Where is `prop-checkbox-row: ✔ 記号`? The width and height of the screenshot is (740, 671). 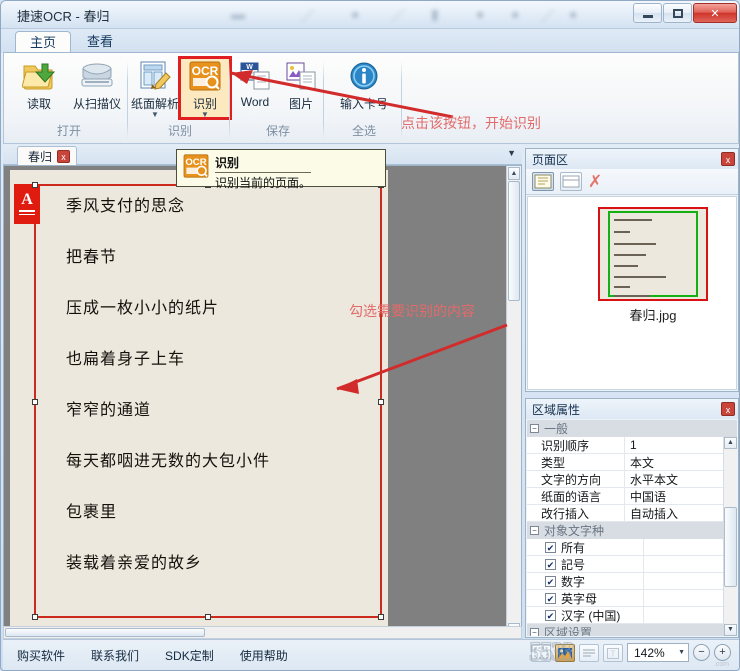 prop-checkbox-row: ✔ 記号 is located at coordinates (632, 564).